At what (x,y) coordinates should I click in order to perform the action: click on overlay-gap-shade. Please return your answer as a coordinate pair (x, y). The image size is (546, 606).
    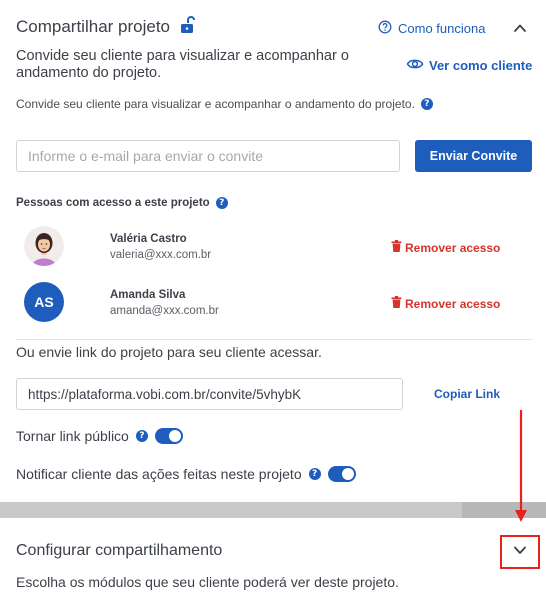
    Looking at the image, I should click on (504, 510).